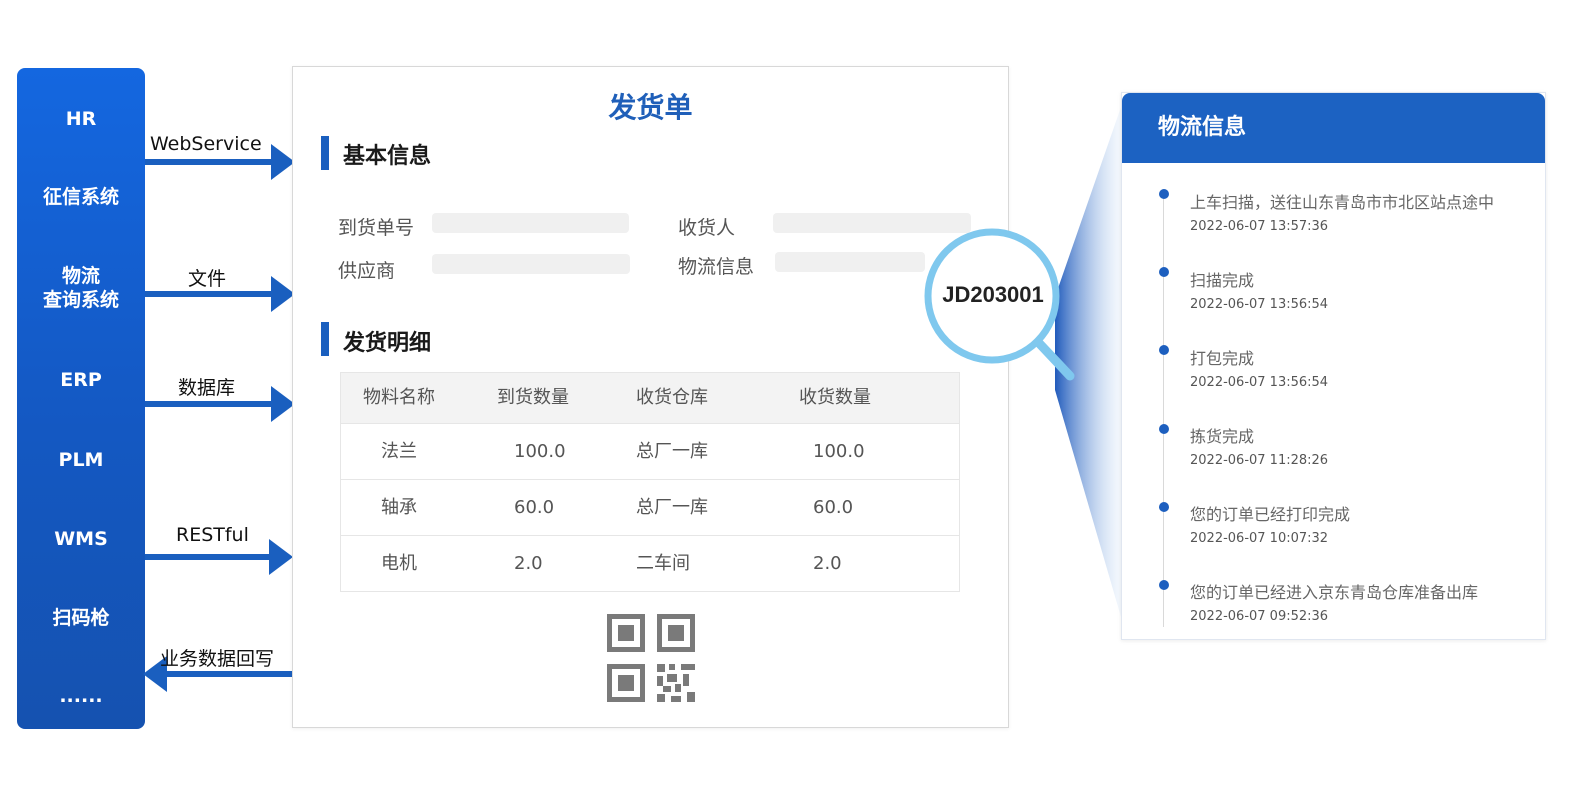 This screenshot has width=1582, height=796. Describe the element at coordinates (850, 262) in the screenshot. I see `field-logistics` at that location.